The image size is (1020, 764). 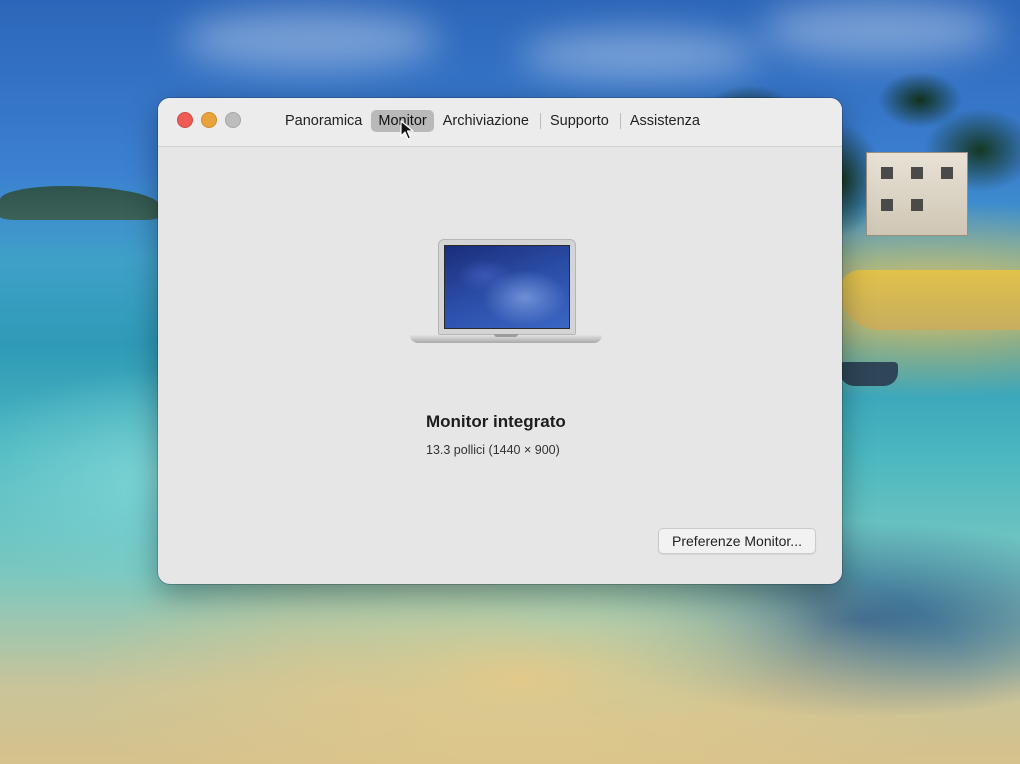 I want to click on cursor-pointer-icon, so click(x=407, y=130).